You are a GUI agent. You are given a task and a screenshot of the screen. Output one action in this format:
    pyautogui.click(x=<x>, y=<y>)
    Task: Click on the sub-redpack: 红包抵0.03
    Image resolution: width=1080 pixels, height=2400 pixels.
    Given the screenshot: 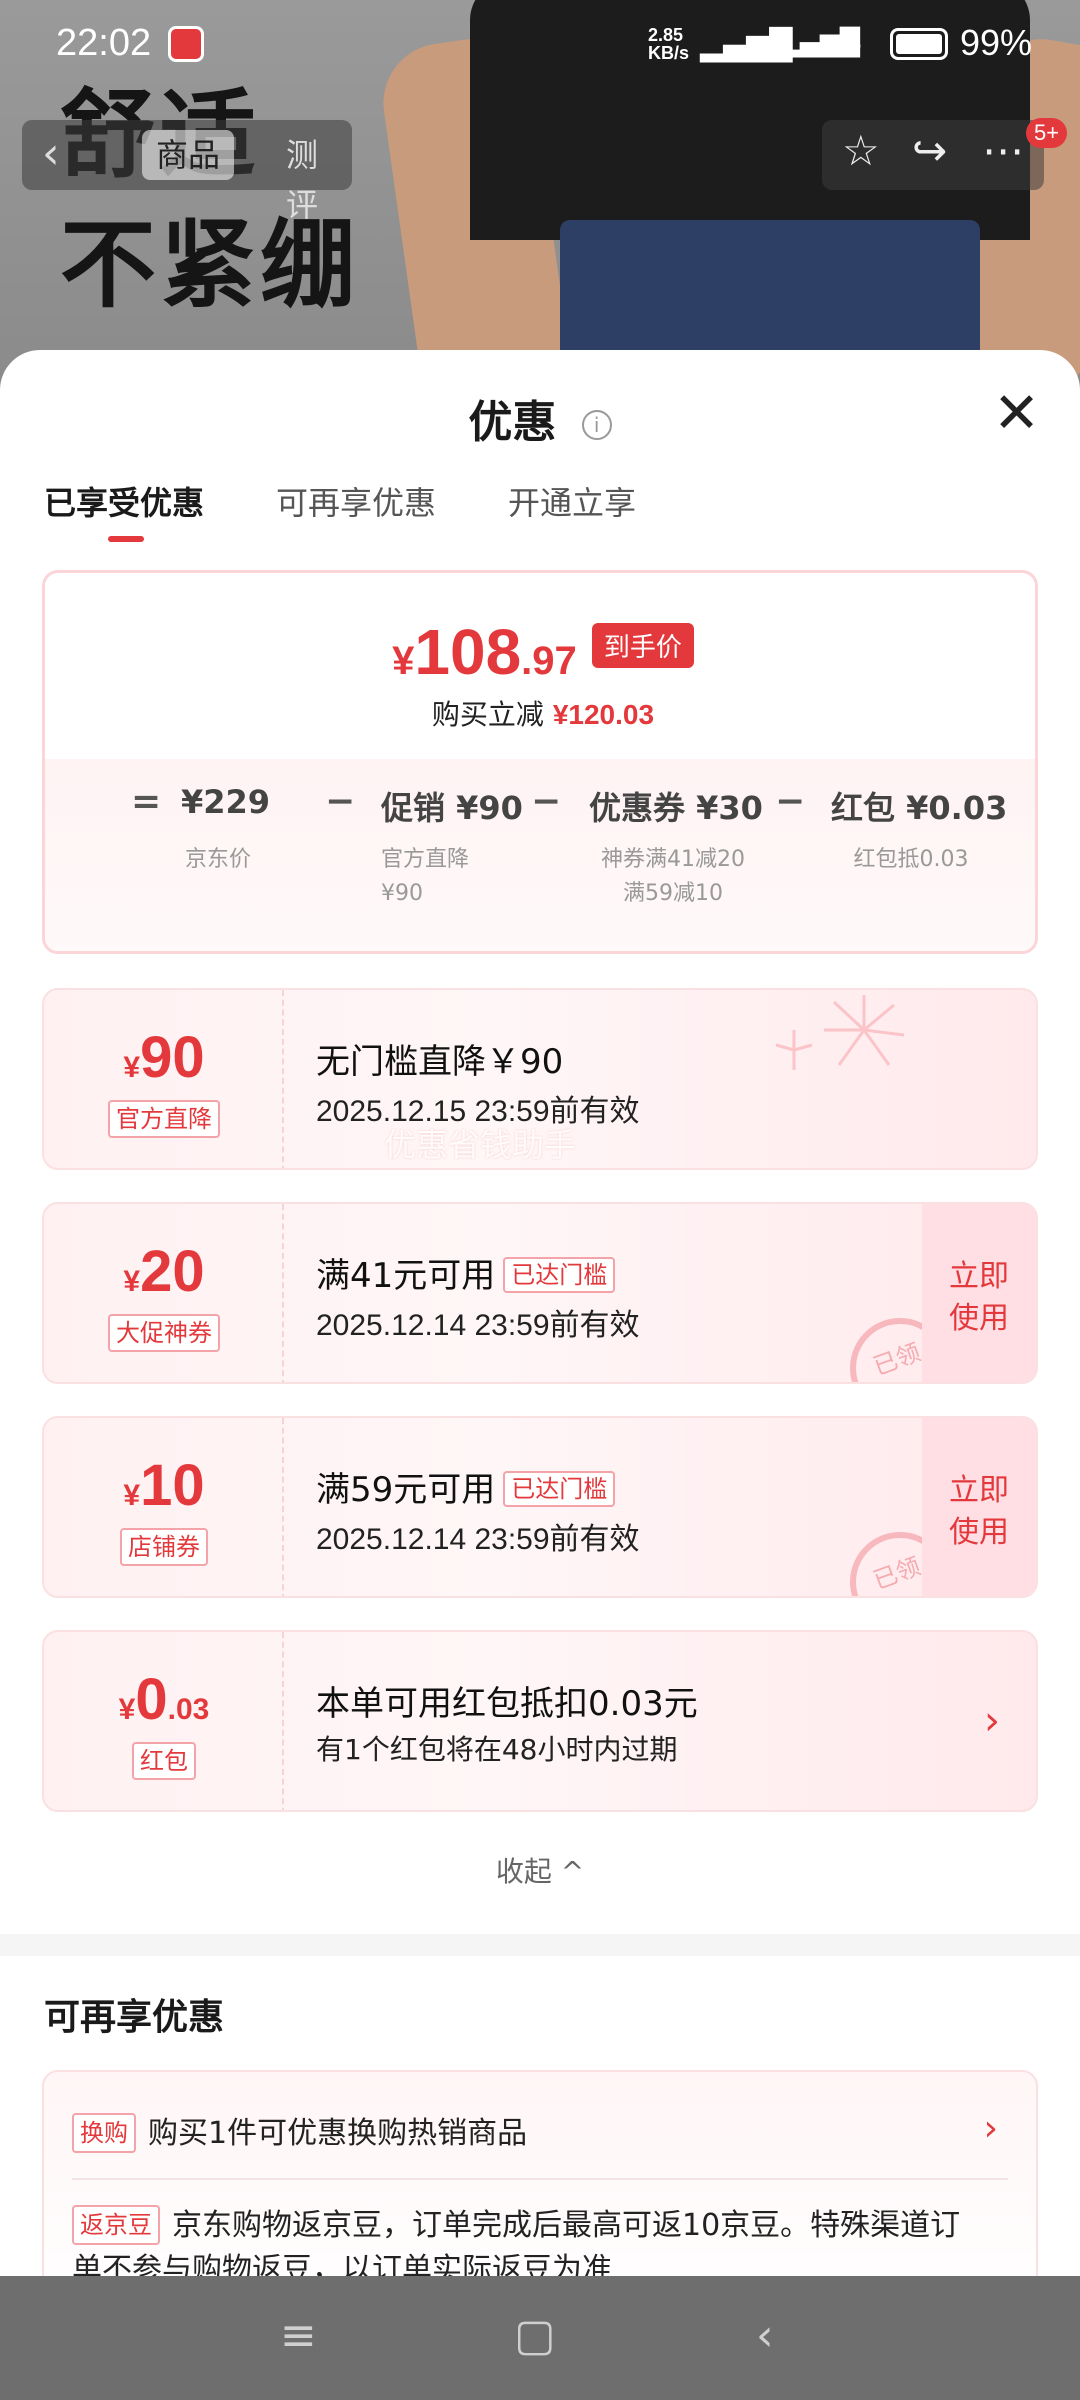 What is the action you would take?
    pyautogui.click(x=911, y=860)
    